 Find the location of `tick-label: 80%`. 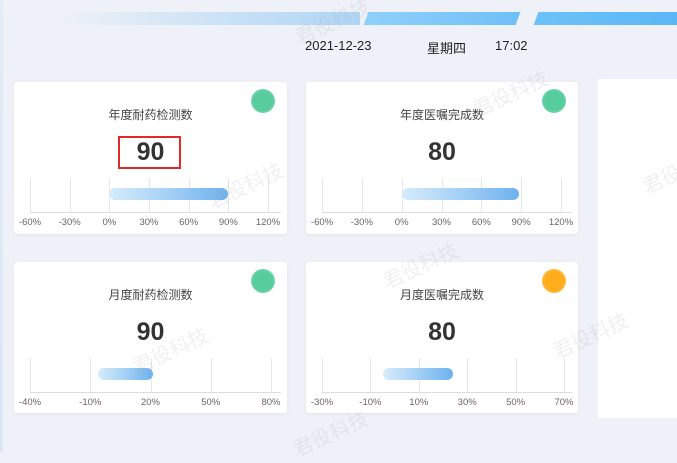

tick-label: 80% is located at coordinates (271, 402).